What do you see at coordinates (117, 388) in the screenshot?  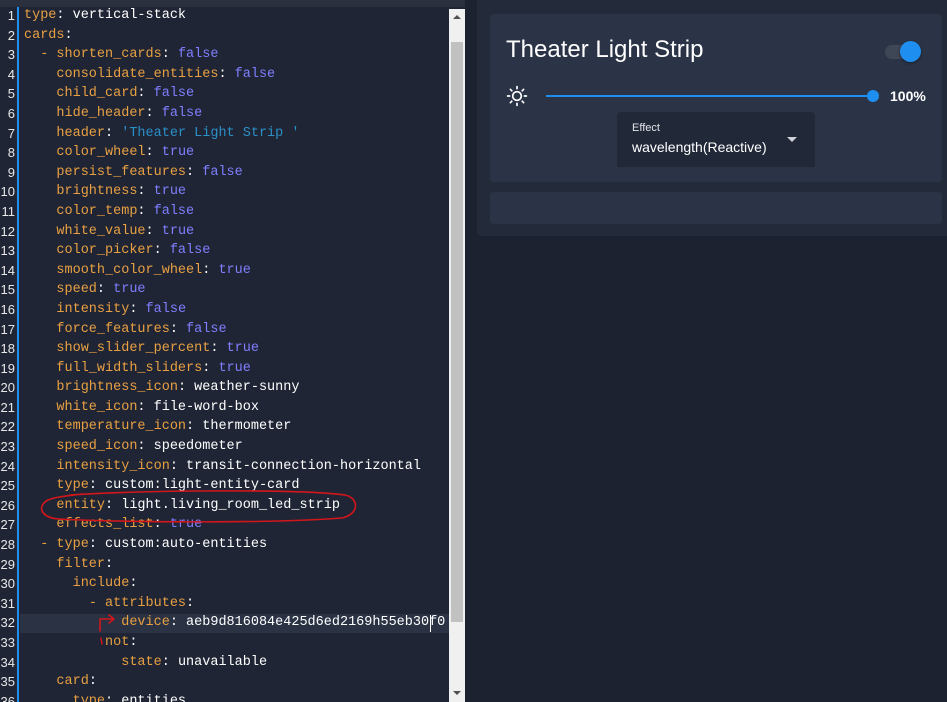 I see `yaml-key: brightness_icon` at bounding box center [117, 388].